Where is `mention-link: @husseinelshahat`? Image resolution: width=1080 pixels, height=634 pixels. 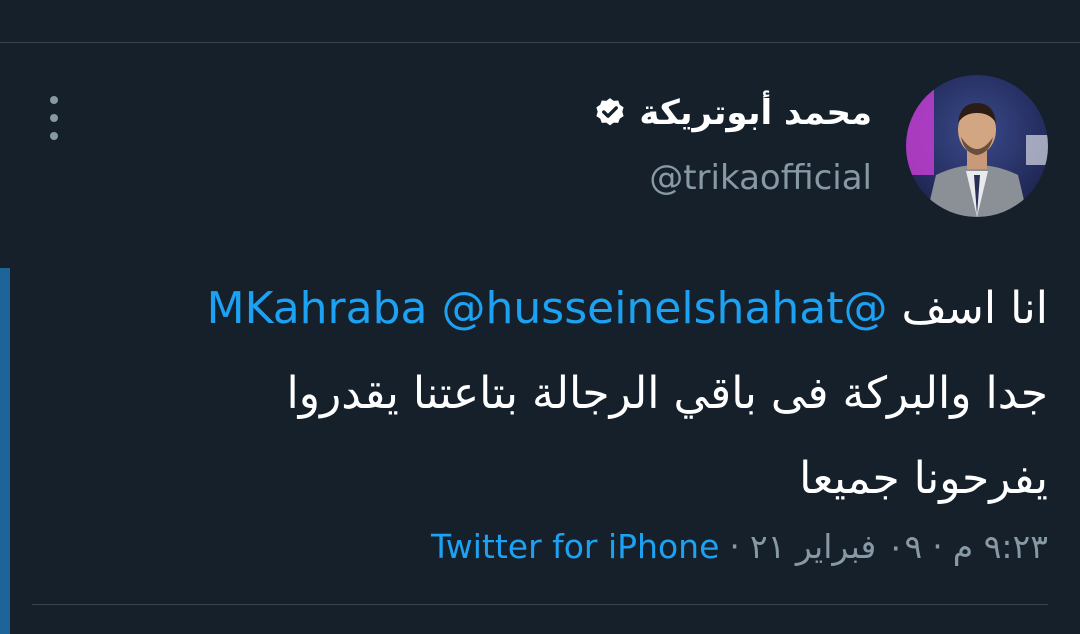
mention-link: @husseinelshahat is located at coordinates (643, 308).